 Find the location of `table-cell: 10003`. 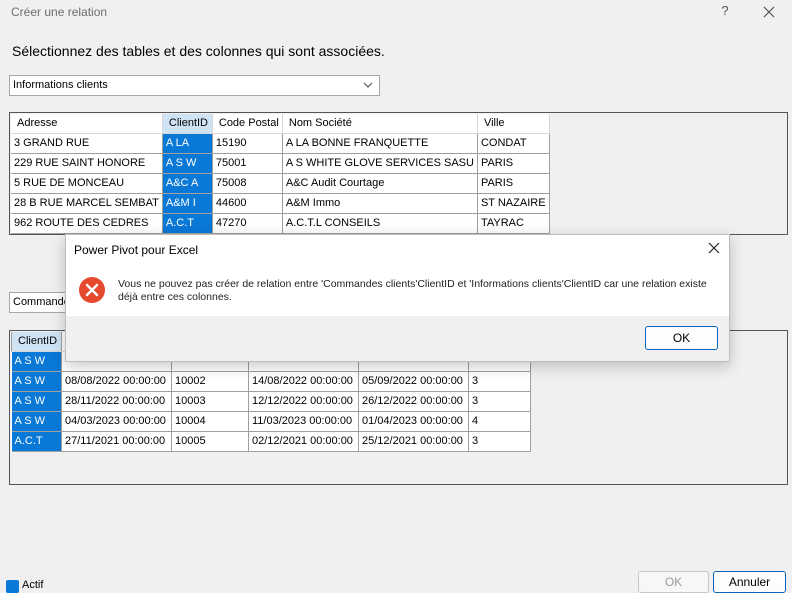

table-cell: 10003 is located at coordinates (210, 401).